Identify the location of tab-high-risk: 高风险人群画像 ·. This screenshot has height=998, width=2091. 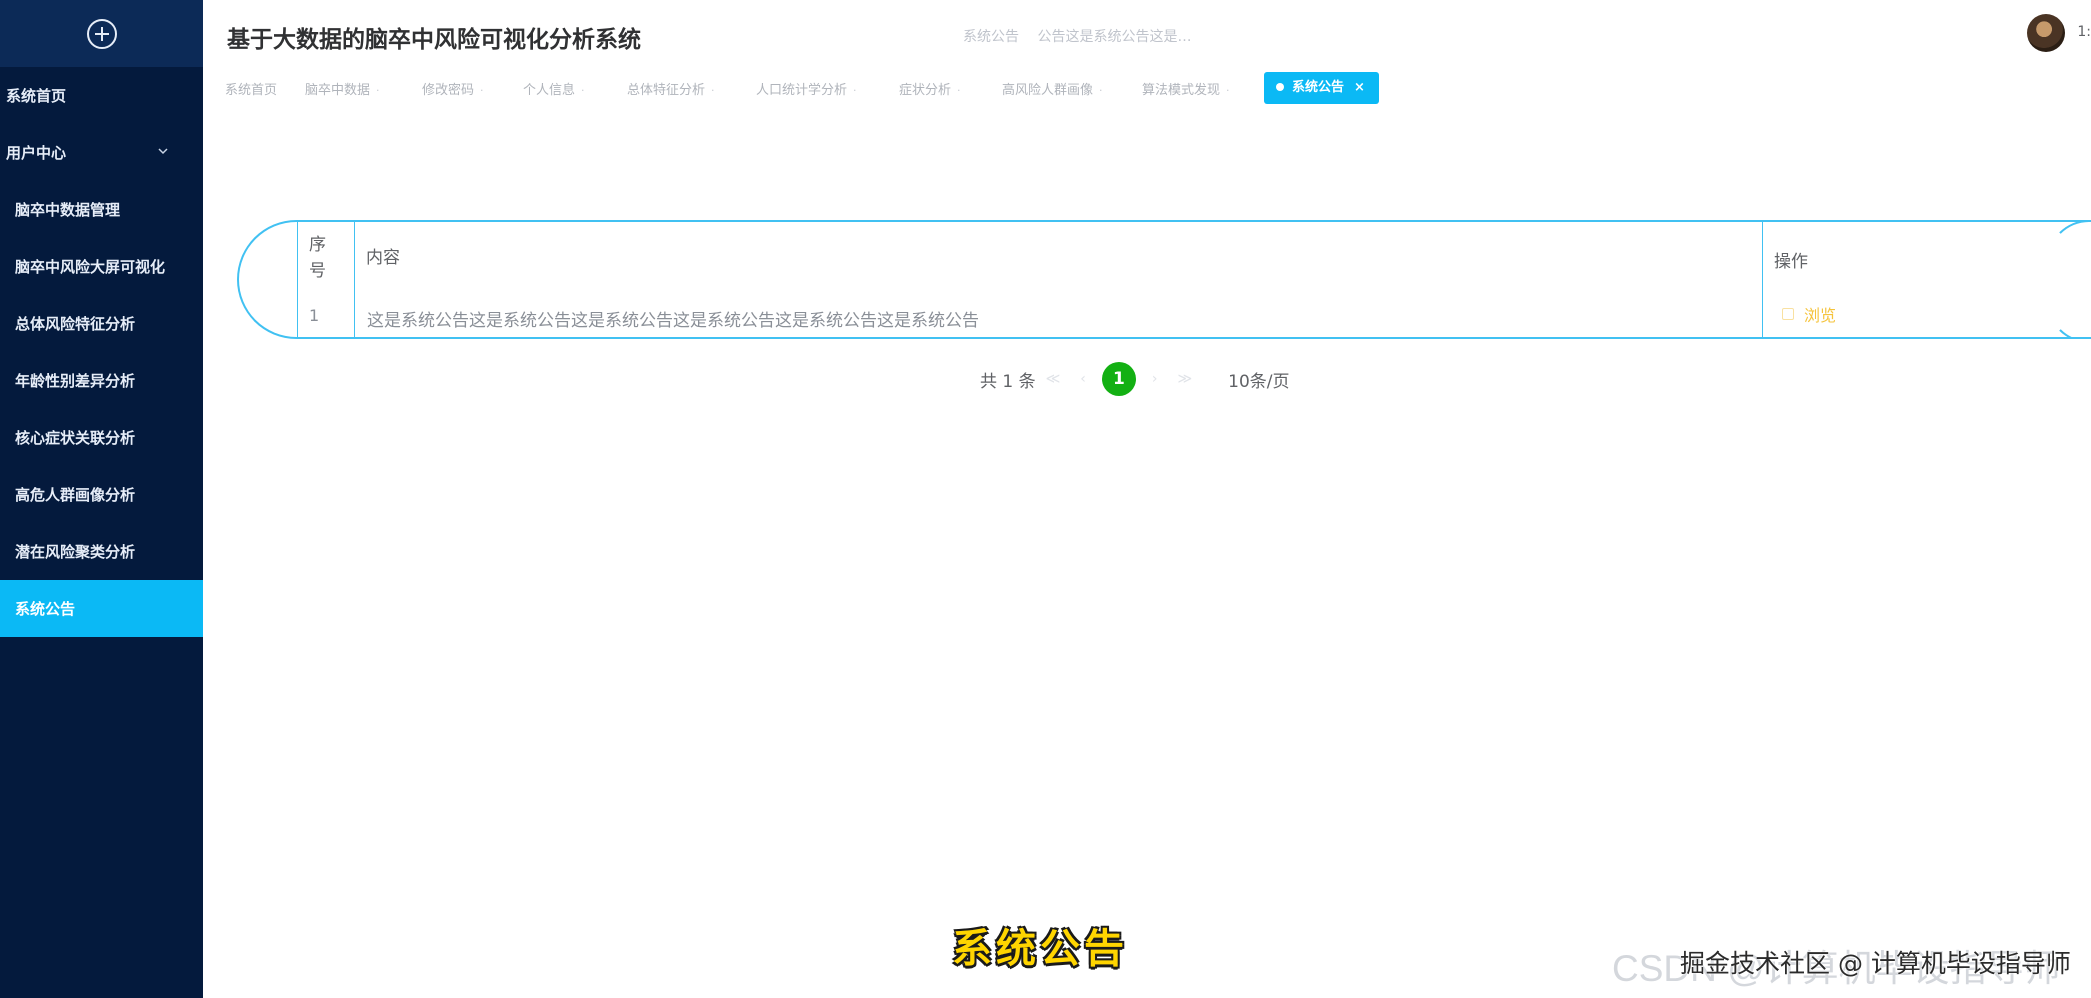
(1052, 91).